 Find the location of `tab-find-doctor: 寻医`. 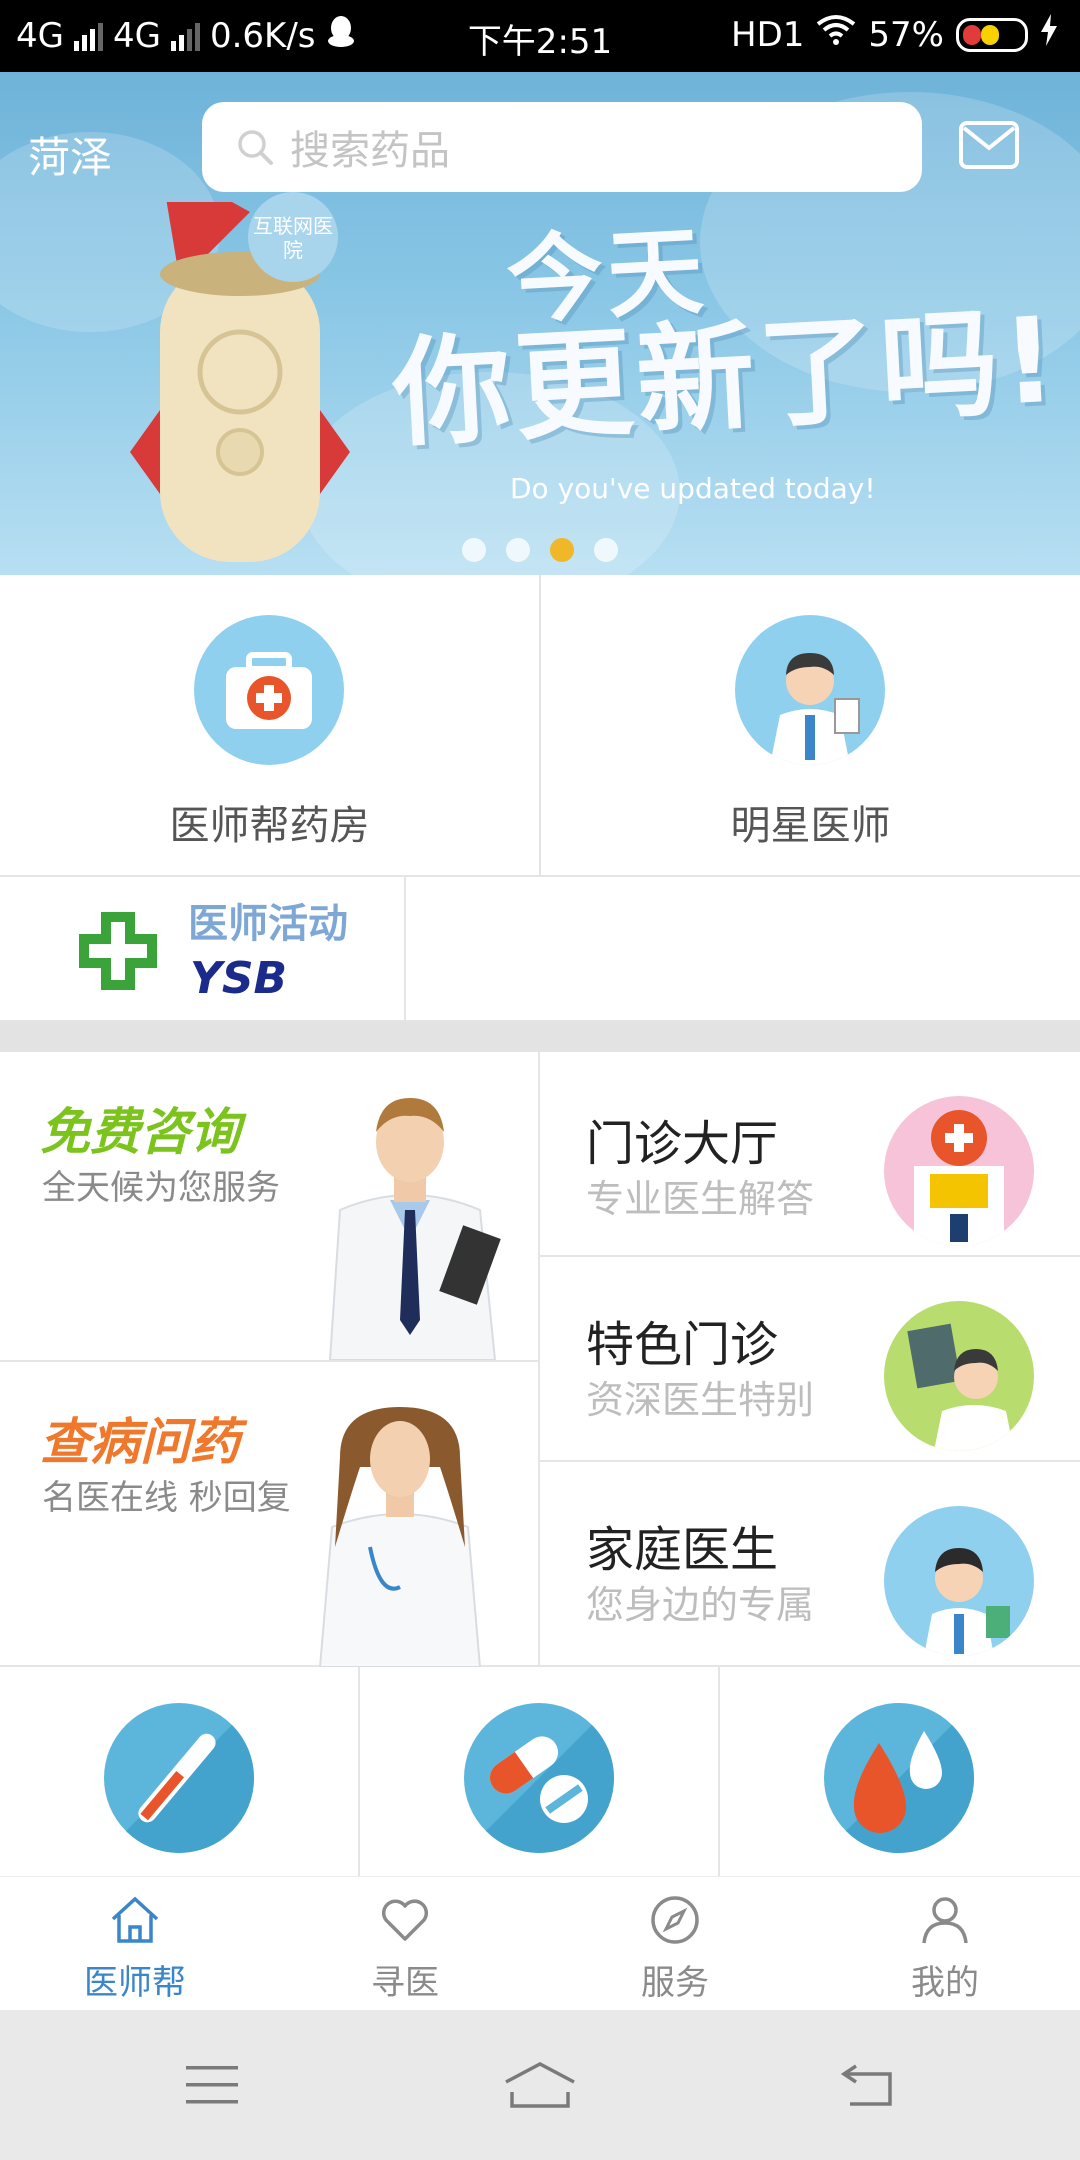

tab-find-doctor: 寻医 is located at coordinates (405, 1944).